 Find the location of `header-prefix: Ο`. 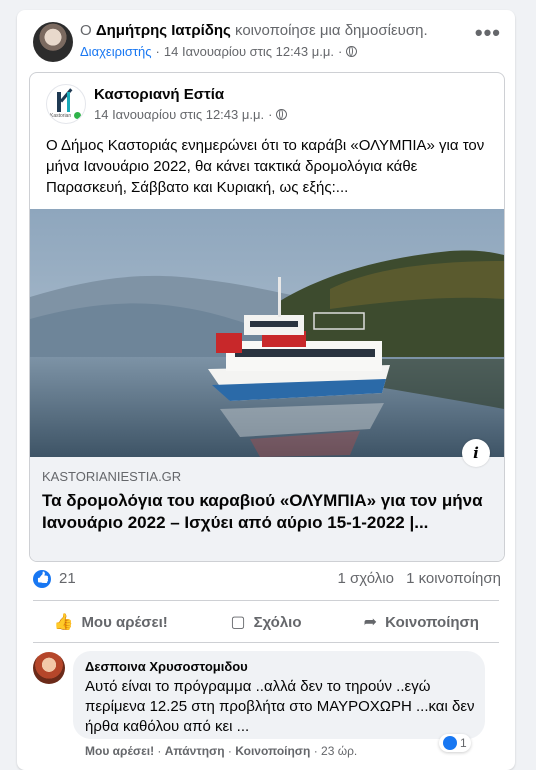

header-prefix: Ο is located at coordinates (86, 30).